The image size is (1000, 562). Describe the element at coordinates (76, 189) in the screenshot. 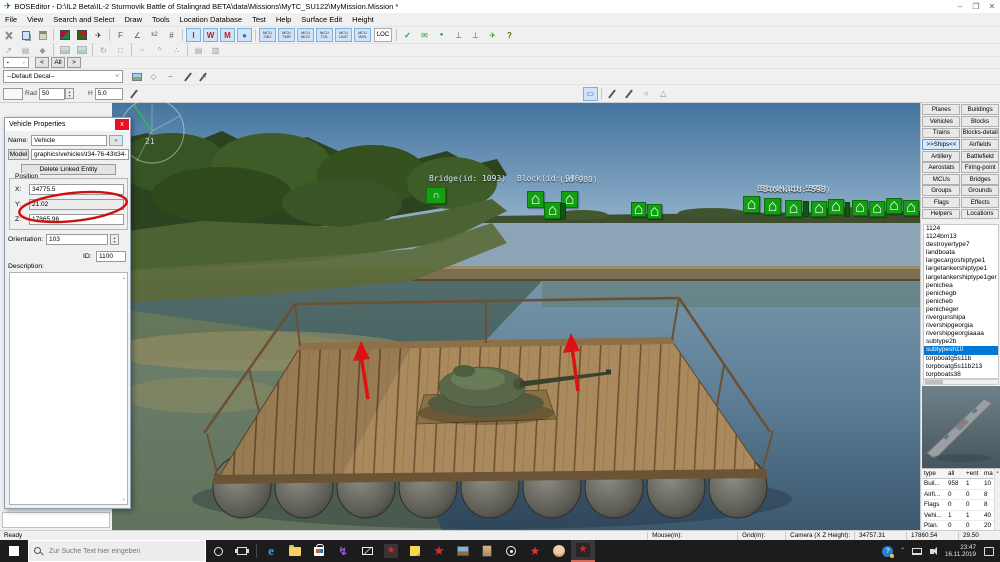

I see `x-input` at that location.